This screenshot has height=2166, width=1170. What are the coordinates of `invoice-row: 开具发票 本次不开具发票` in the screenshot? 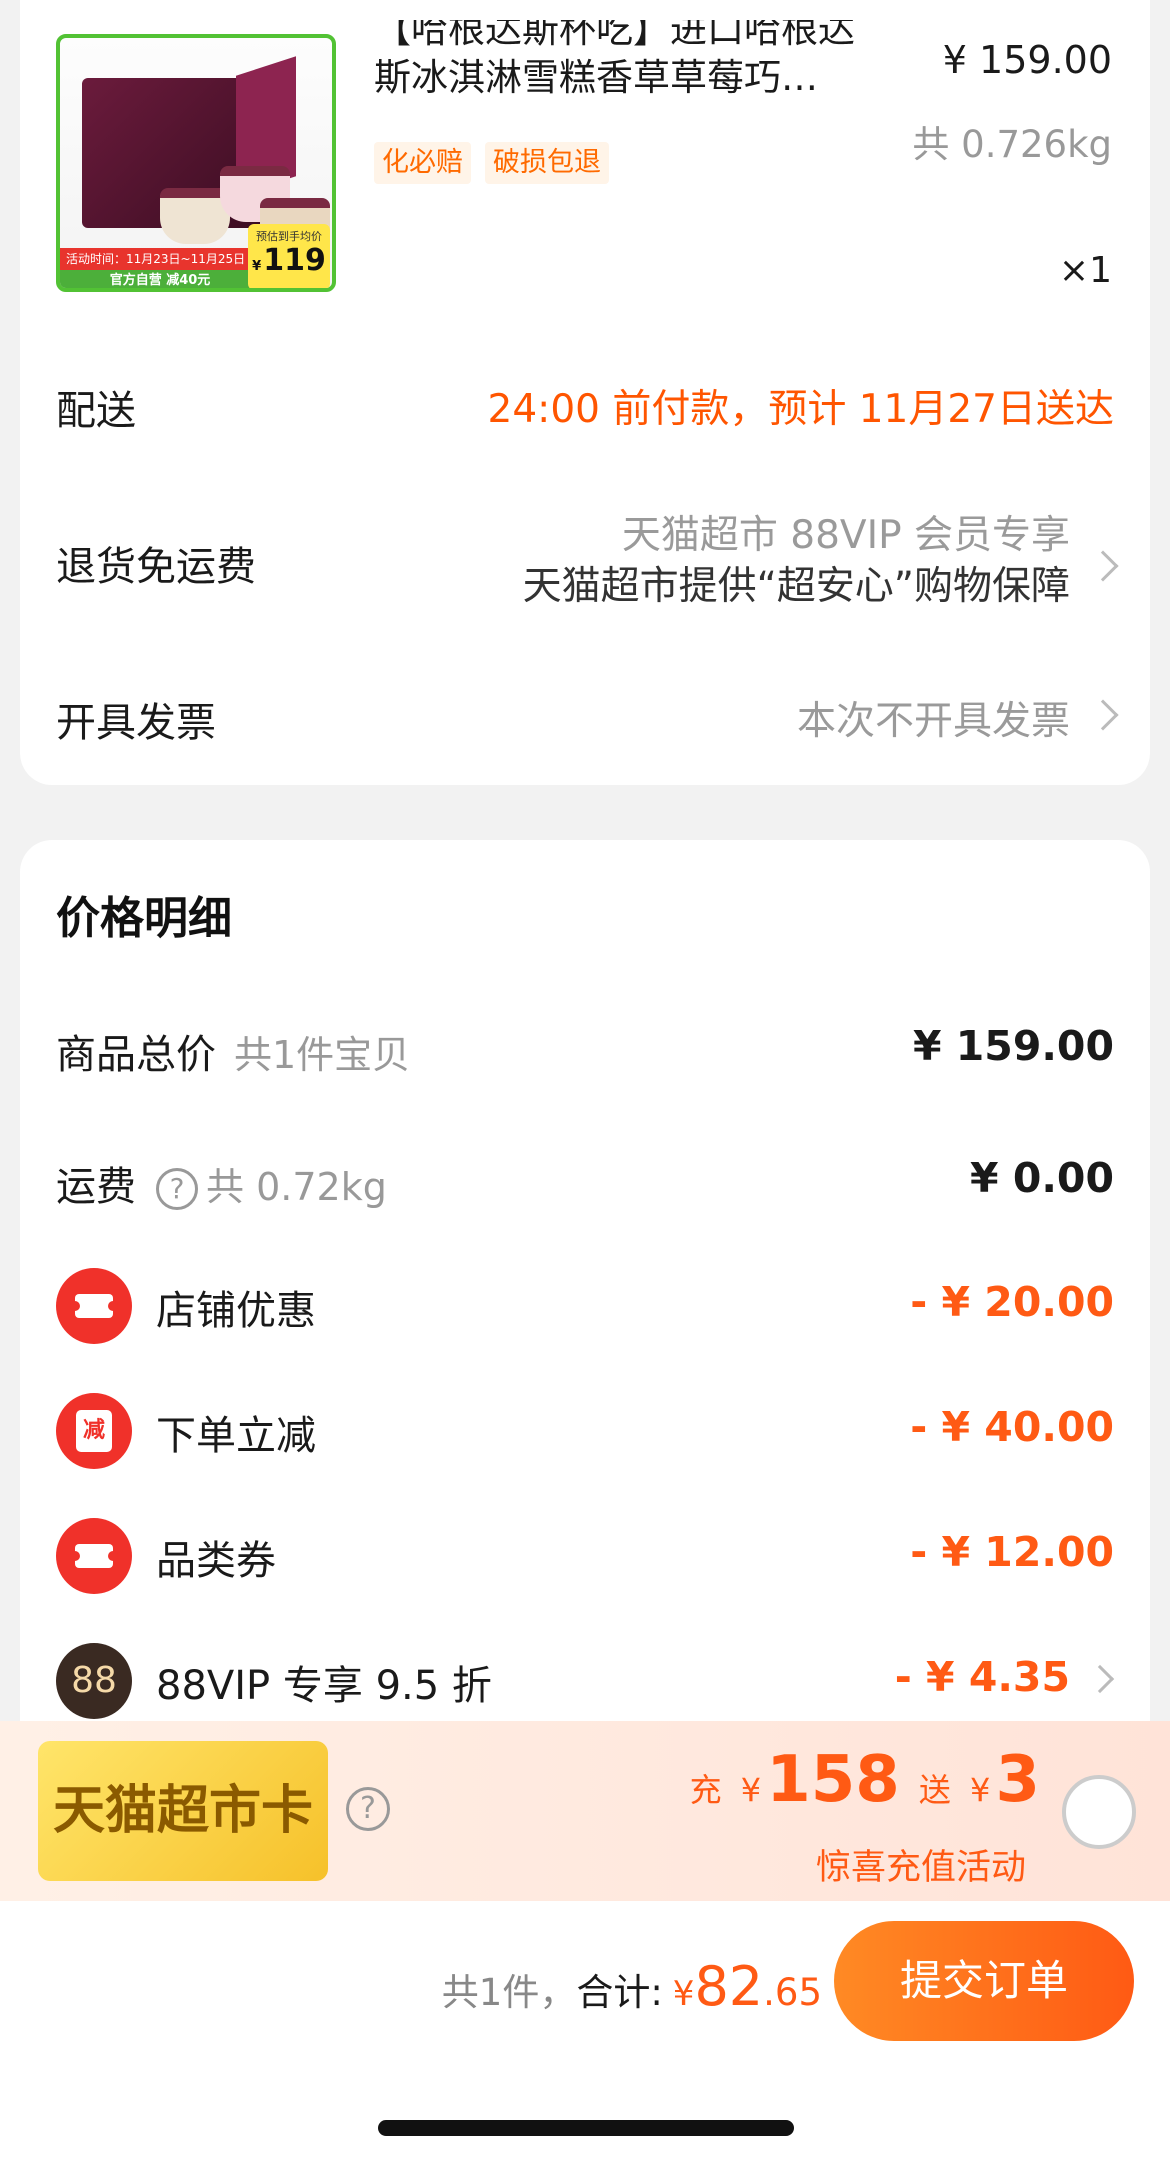 It's located at (587, 720).